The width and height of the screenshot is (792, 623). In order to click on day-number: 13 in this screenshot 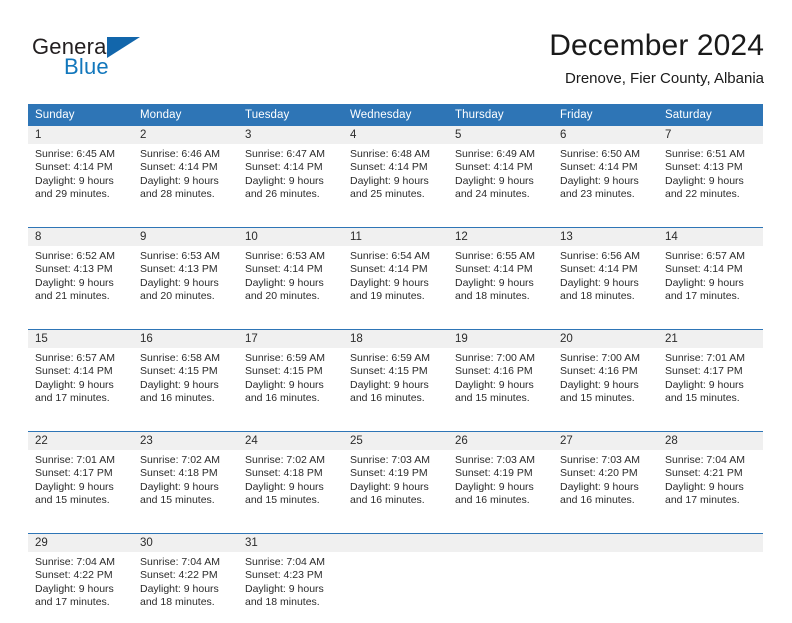, I will do `click(605, 237)`.